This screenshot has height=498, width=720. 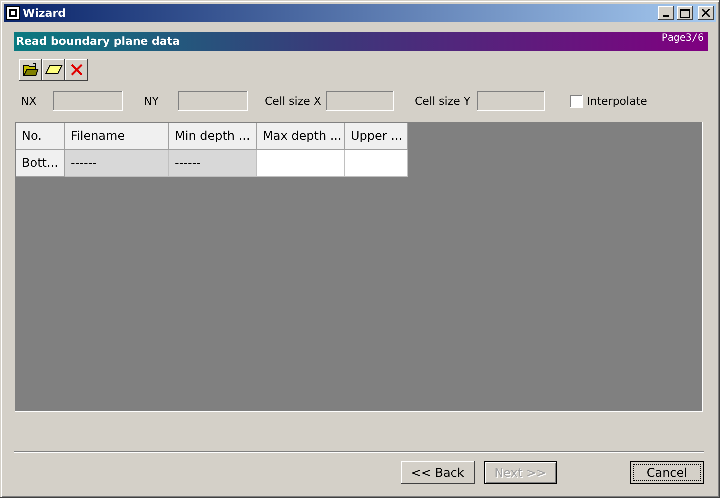 What do you see at coordinates (45, 13) in the screenshot?
I see `window-title: Wizard` at bounding box center [45, 13].